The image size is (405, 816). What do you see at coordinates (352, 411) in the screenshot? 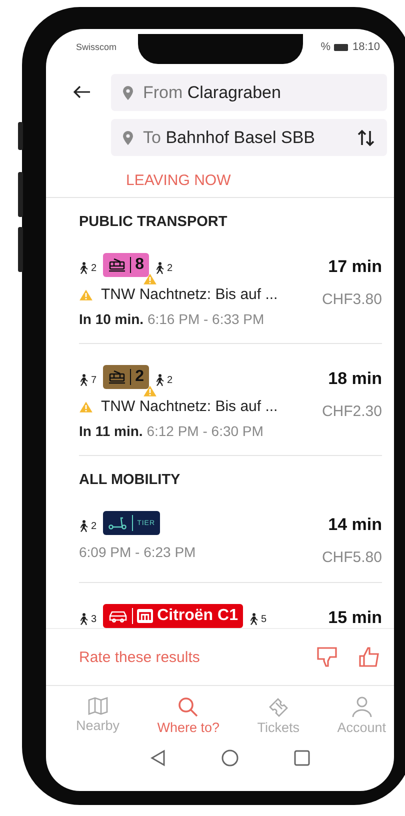
I see `trip-price: CHF2.30` at bounding box center [352, 411].